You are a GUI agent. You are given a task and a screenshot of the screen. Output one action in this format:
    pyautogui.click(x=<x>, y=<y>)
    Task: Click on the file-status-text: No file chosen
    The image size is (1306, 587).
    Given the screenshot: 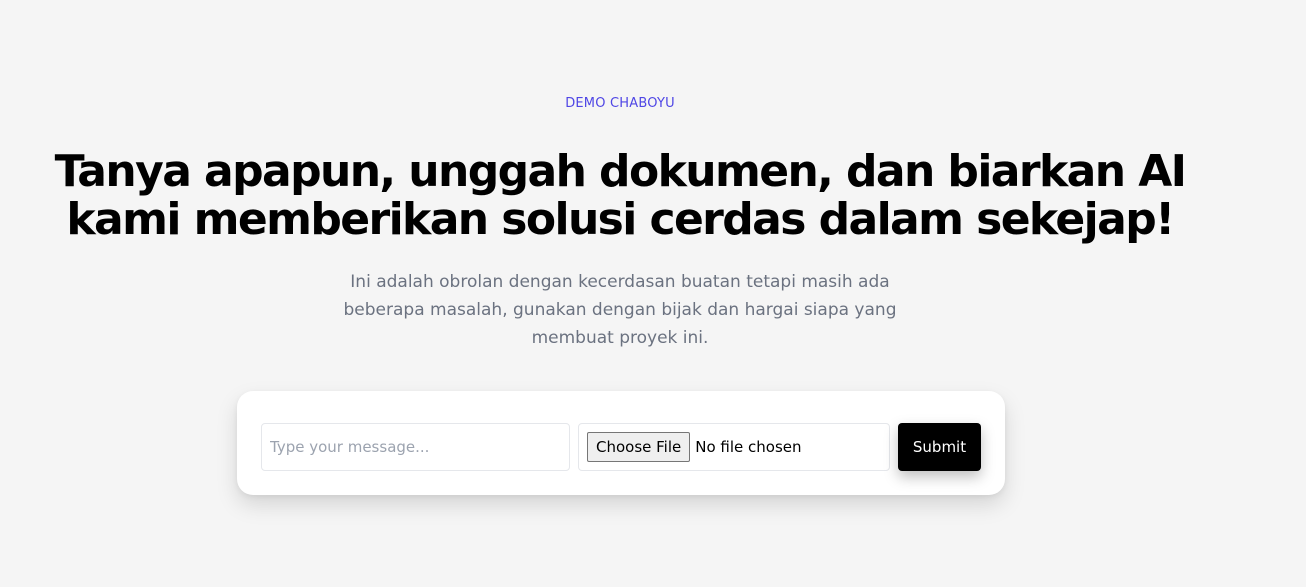 What is the action you would take?
    pyautogui.click(x=748, y=447)
    